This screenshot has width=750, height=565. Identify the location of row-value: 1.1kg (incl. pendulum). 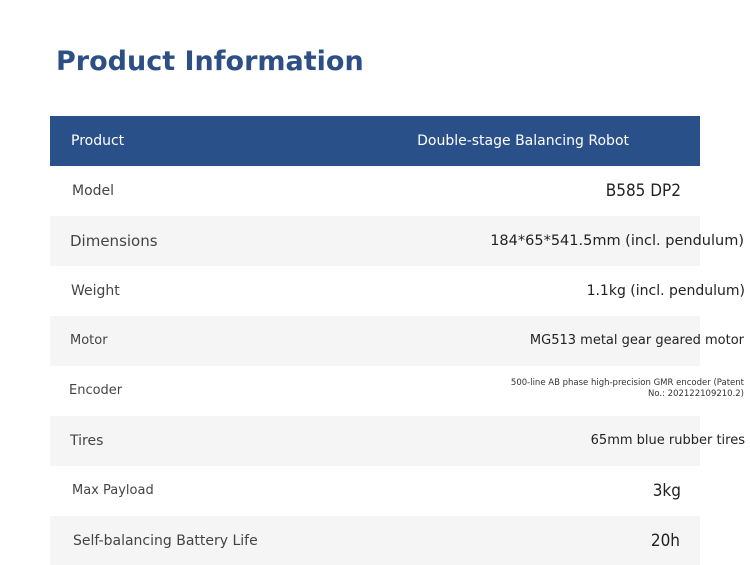
(665, 291).